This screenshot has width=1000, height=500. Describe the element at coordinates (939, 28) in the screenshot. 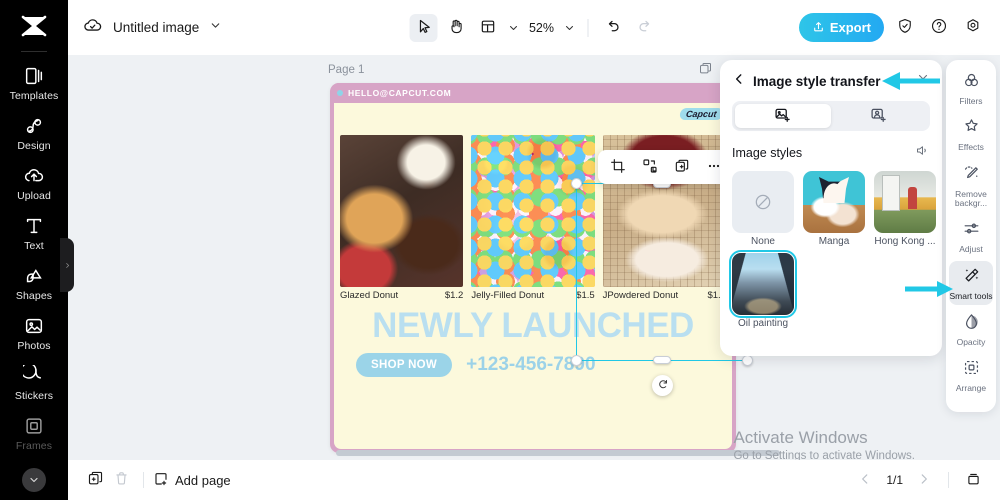

I see `help-button` at that location.